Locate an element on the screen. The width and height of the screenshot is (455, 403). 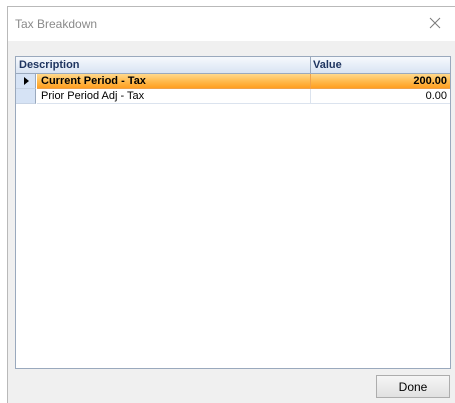
current-row-arrow-icon is located at coordinates (26, 81).